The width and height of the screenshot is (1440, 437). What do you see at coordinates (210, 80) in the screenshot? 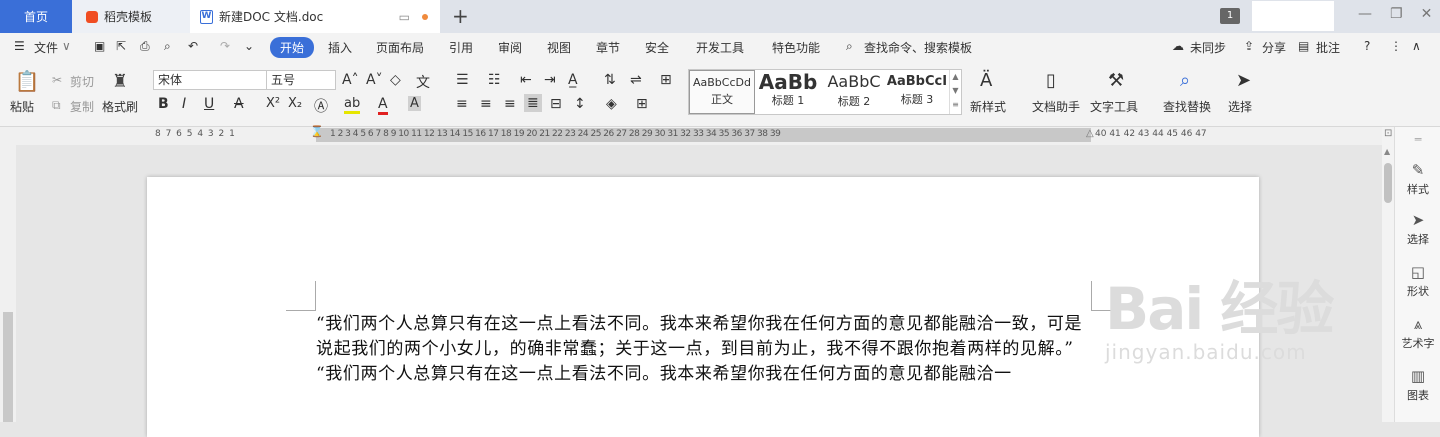
I see `font-name-select: 宋体` at bounding box center [210, 80].